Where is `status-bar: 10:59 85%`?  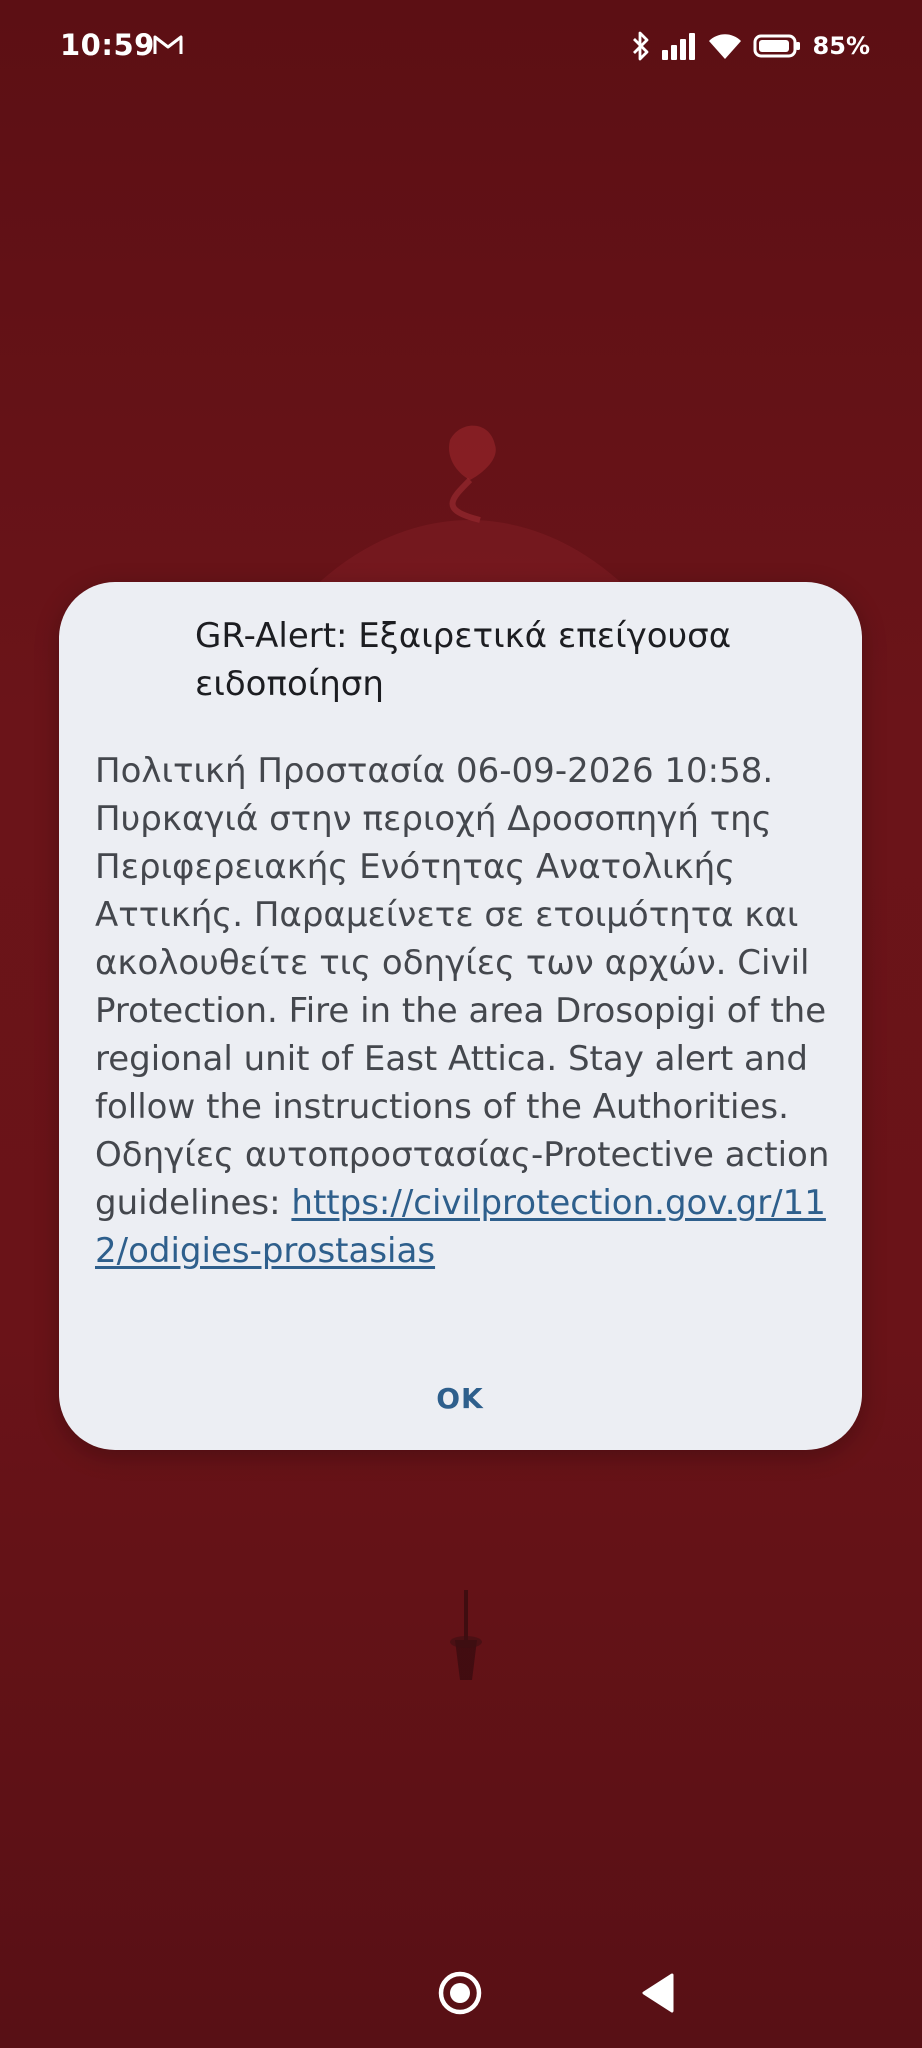 status-bar: 10:59 85% is located at coordinates (461, 46).